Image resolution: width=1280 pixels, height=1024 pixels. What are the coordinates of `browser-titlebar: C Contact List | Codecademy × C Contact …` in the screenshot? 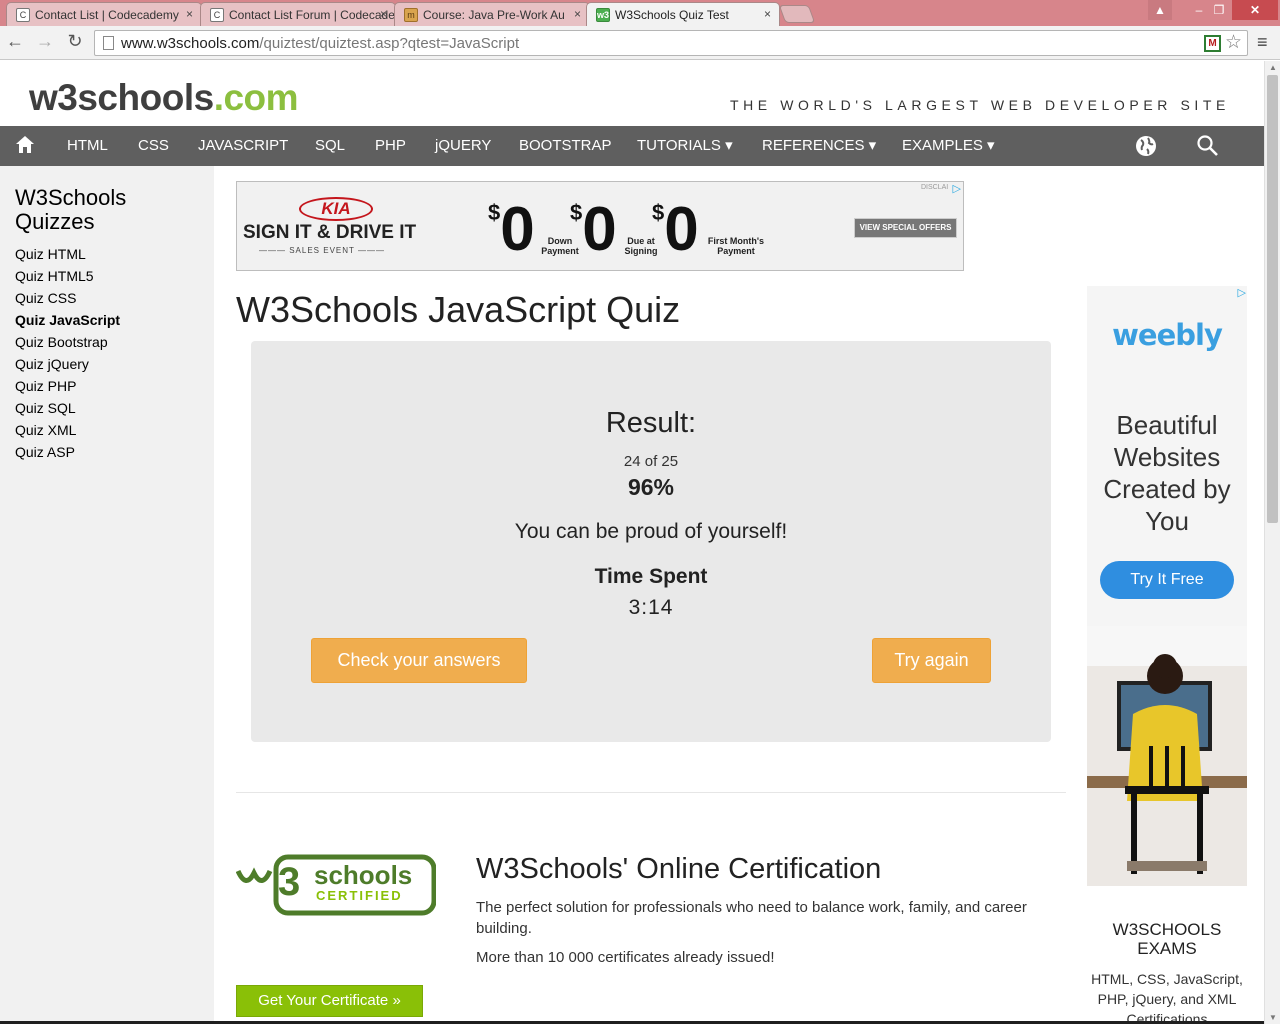 It's located at (640, 13).